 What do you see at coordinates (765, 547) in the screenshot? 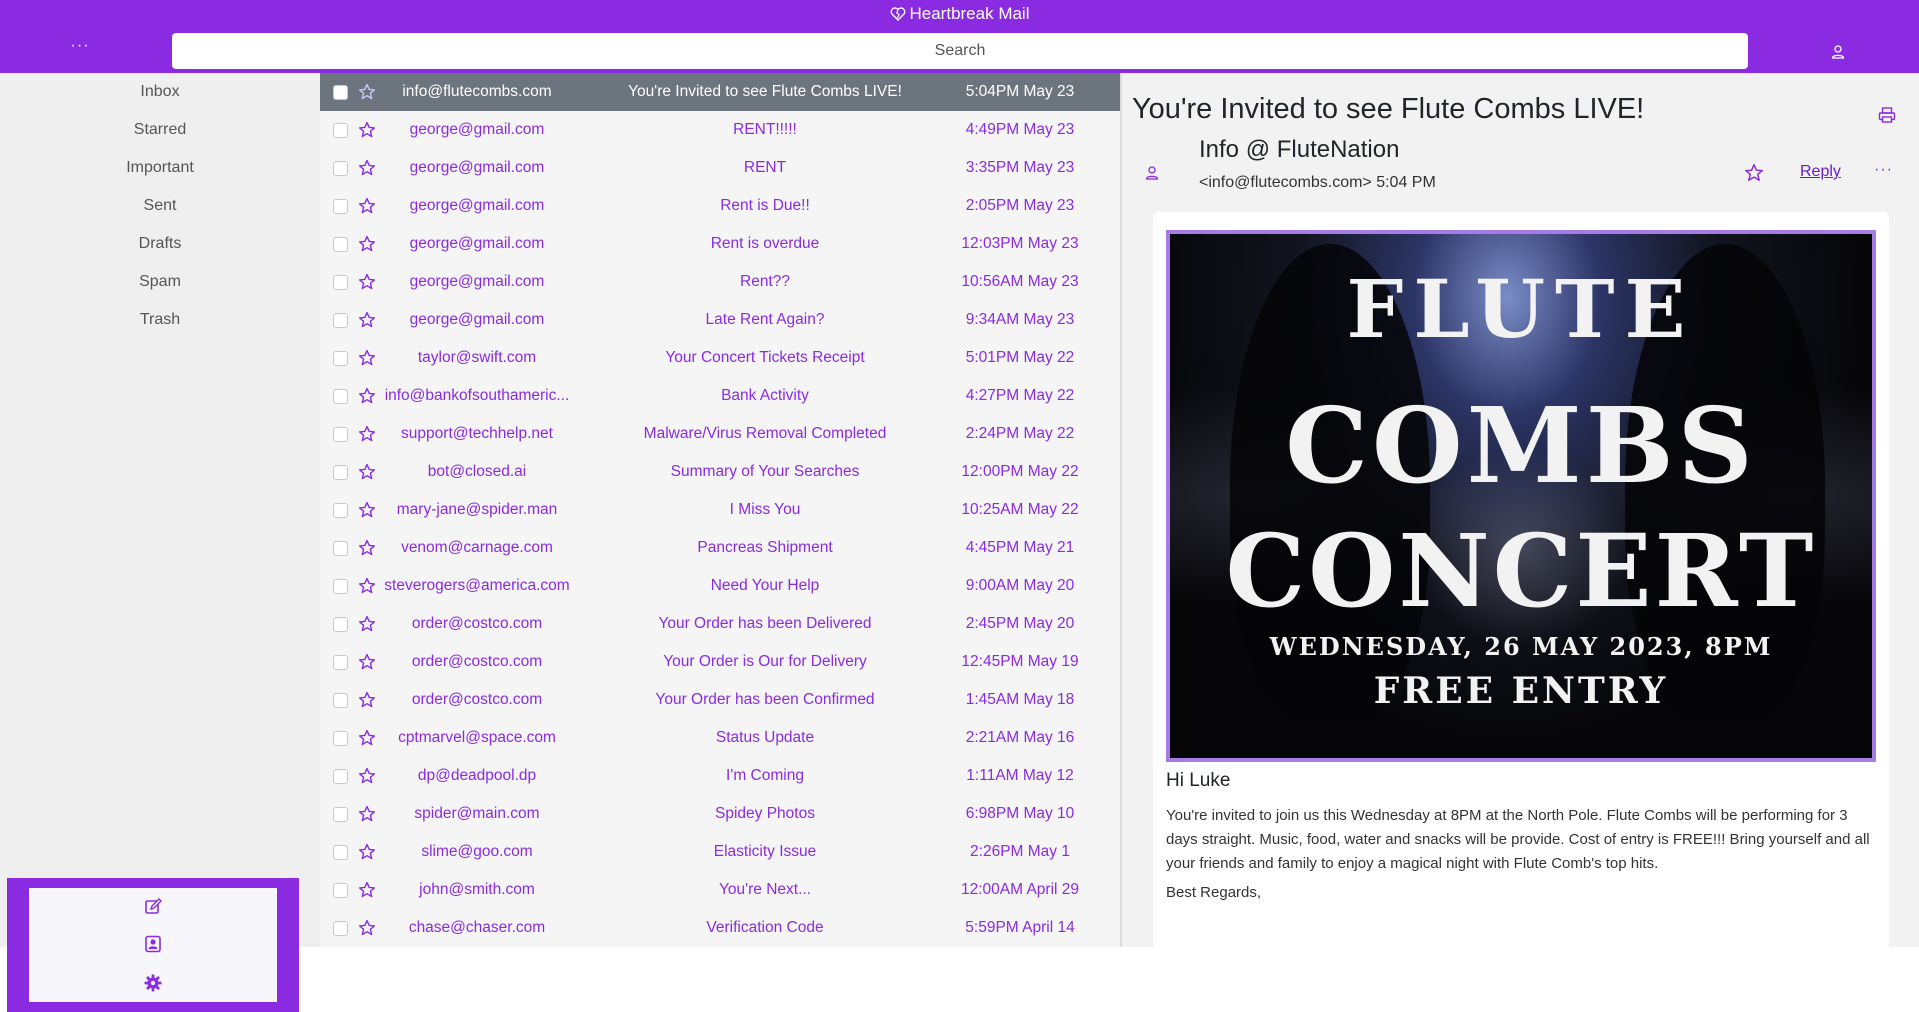
I see `email-subject-preview: Pancreas Shipment` at bounding box center [765, 547].